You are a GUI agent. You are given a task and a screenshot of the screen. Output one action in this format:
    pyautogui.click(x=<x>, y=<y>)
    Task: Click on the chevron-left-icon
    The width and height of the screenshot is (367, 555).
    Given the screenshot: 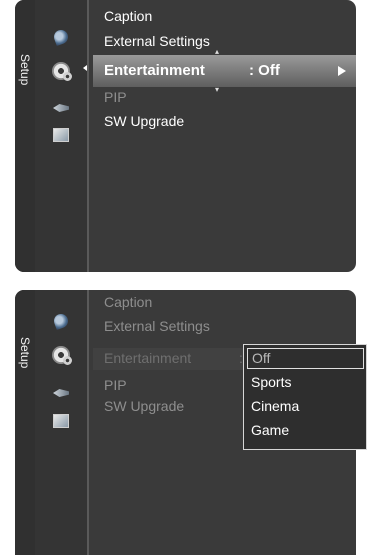 What is the action you would take?
    pyautogui.click(x=85, y=68)
    